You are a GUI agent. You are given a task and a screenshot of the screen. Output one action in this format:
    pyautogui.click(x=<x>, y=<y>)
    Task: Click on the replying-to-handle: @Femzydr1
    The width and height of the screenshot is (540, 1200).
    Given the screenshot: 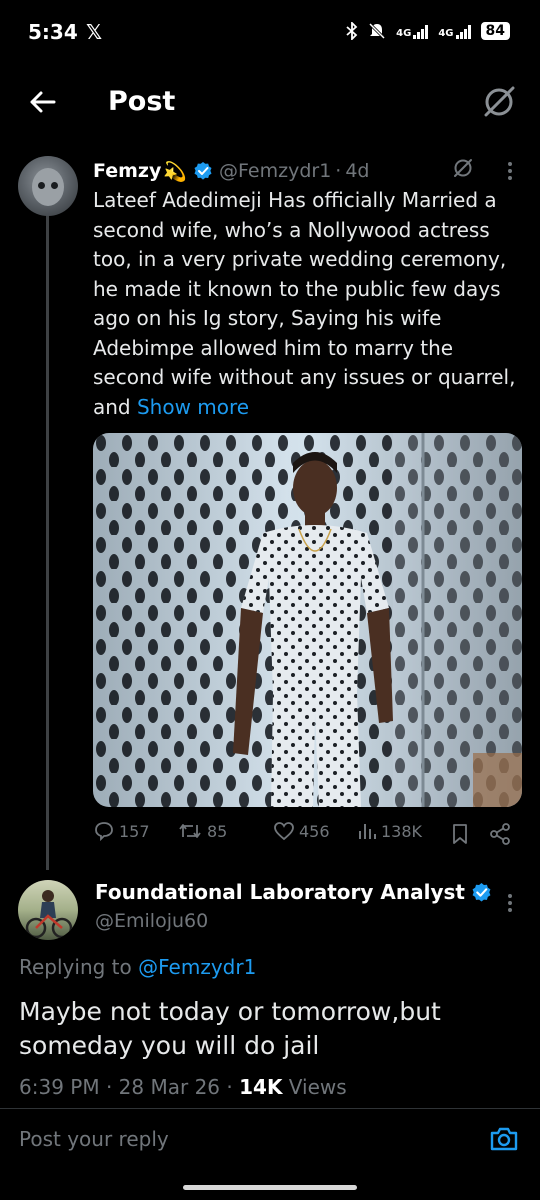 What is the action you would take?
    pyautogui.click(x=197, y=967)
    